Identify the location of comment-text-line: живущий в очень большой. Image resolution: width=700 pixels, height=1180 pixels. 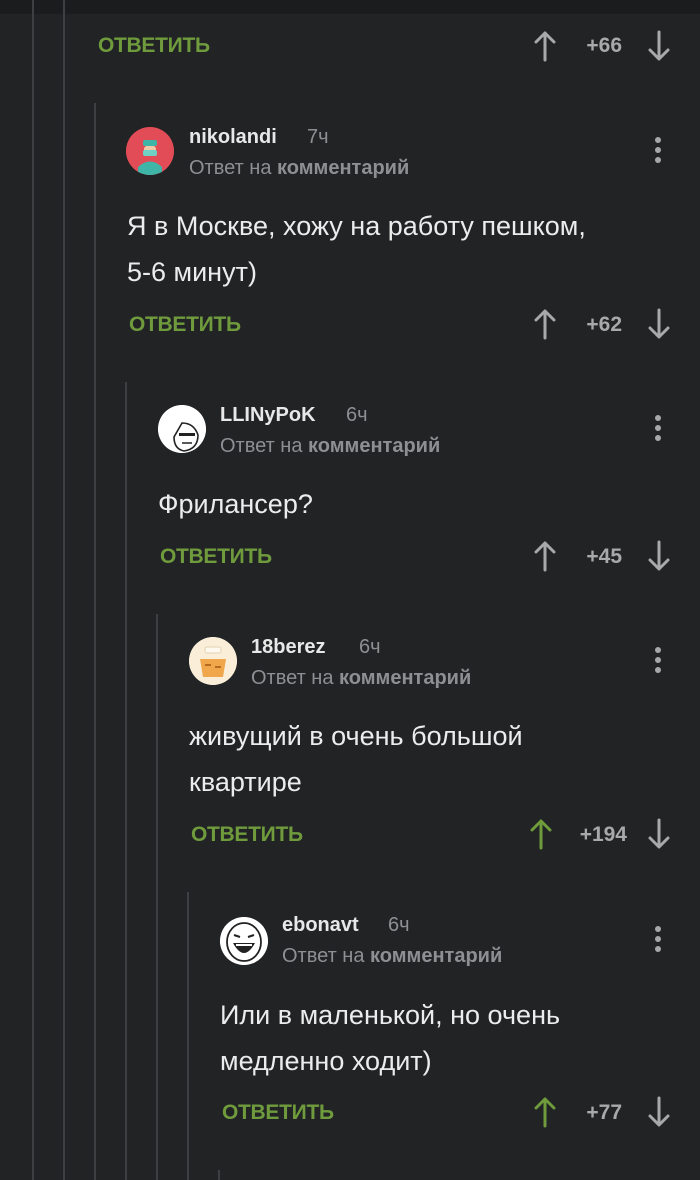
(356, 736).